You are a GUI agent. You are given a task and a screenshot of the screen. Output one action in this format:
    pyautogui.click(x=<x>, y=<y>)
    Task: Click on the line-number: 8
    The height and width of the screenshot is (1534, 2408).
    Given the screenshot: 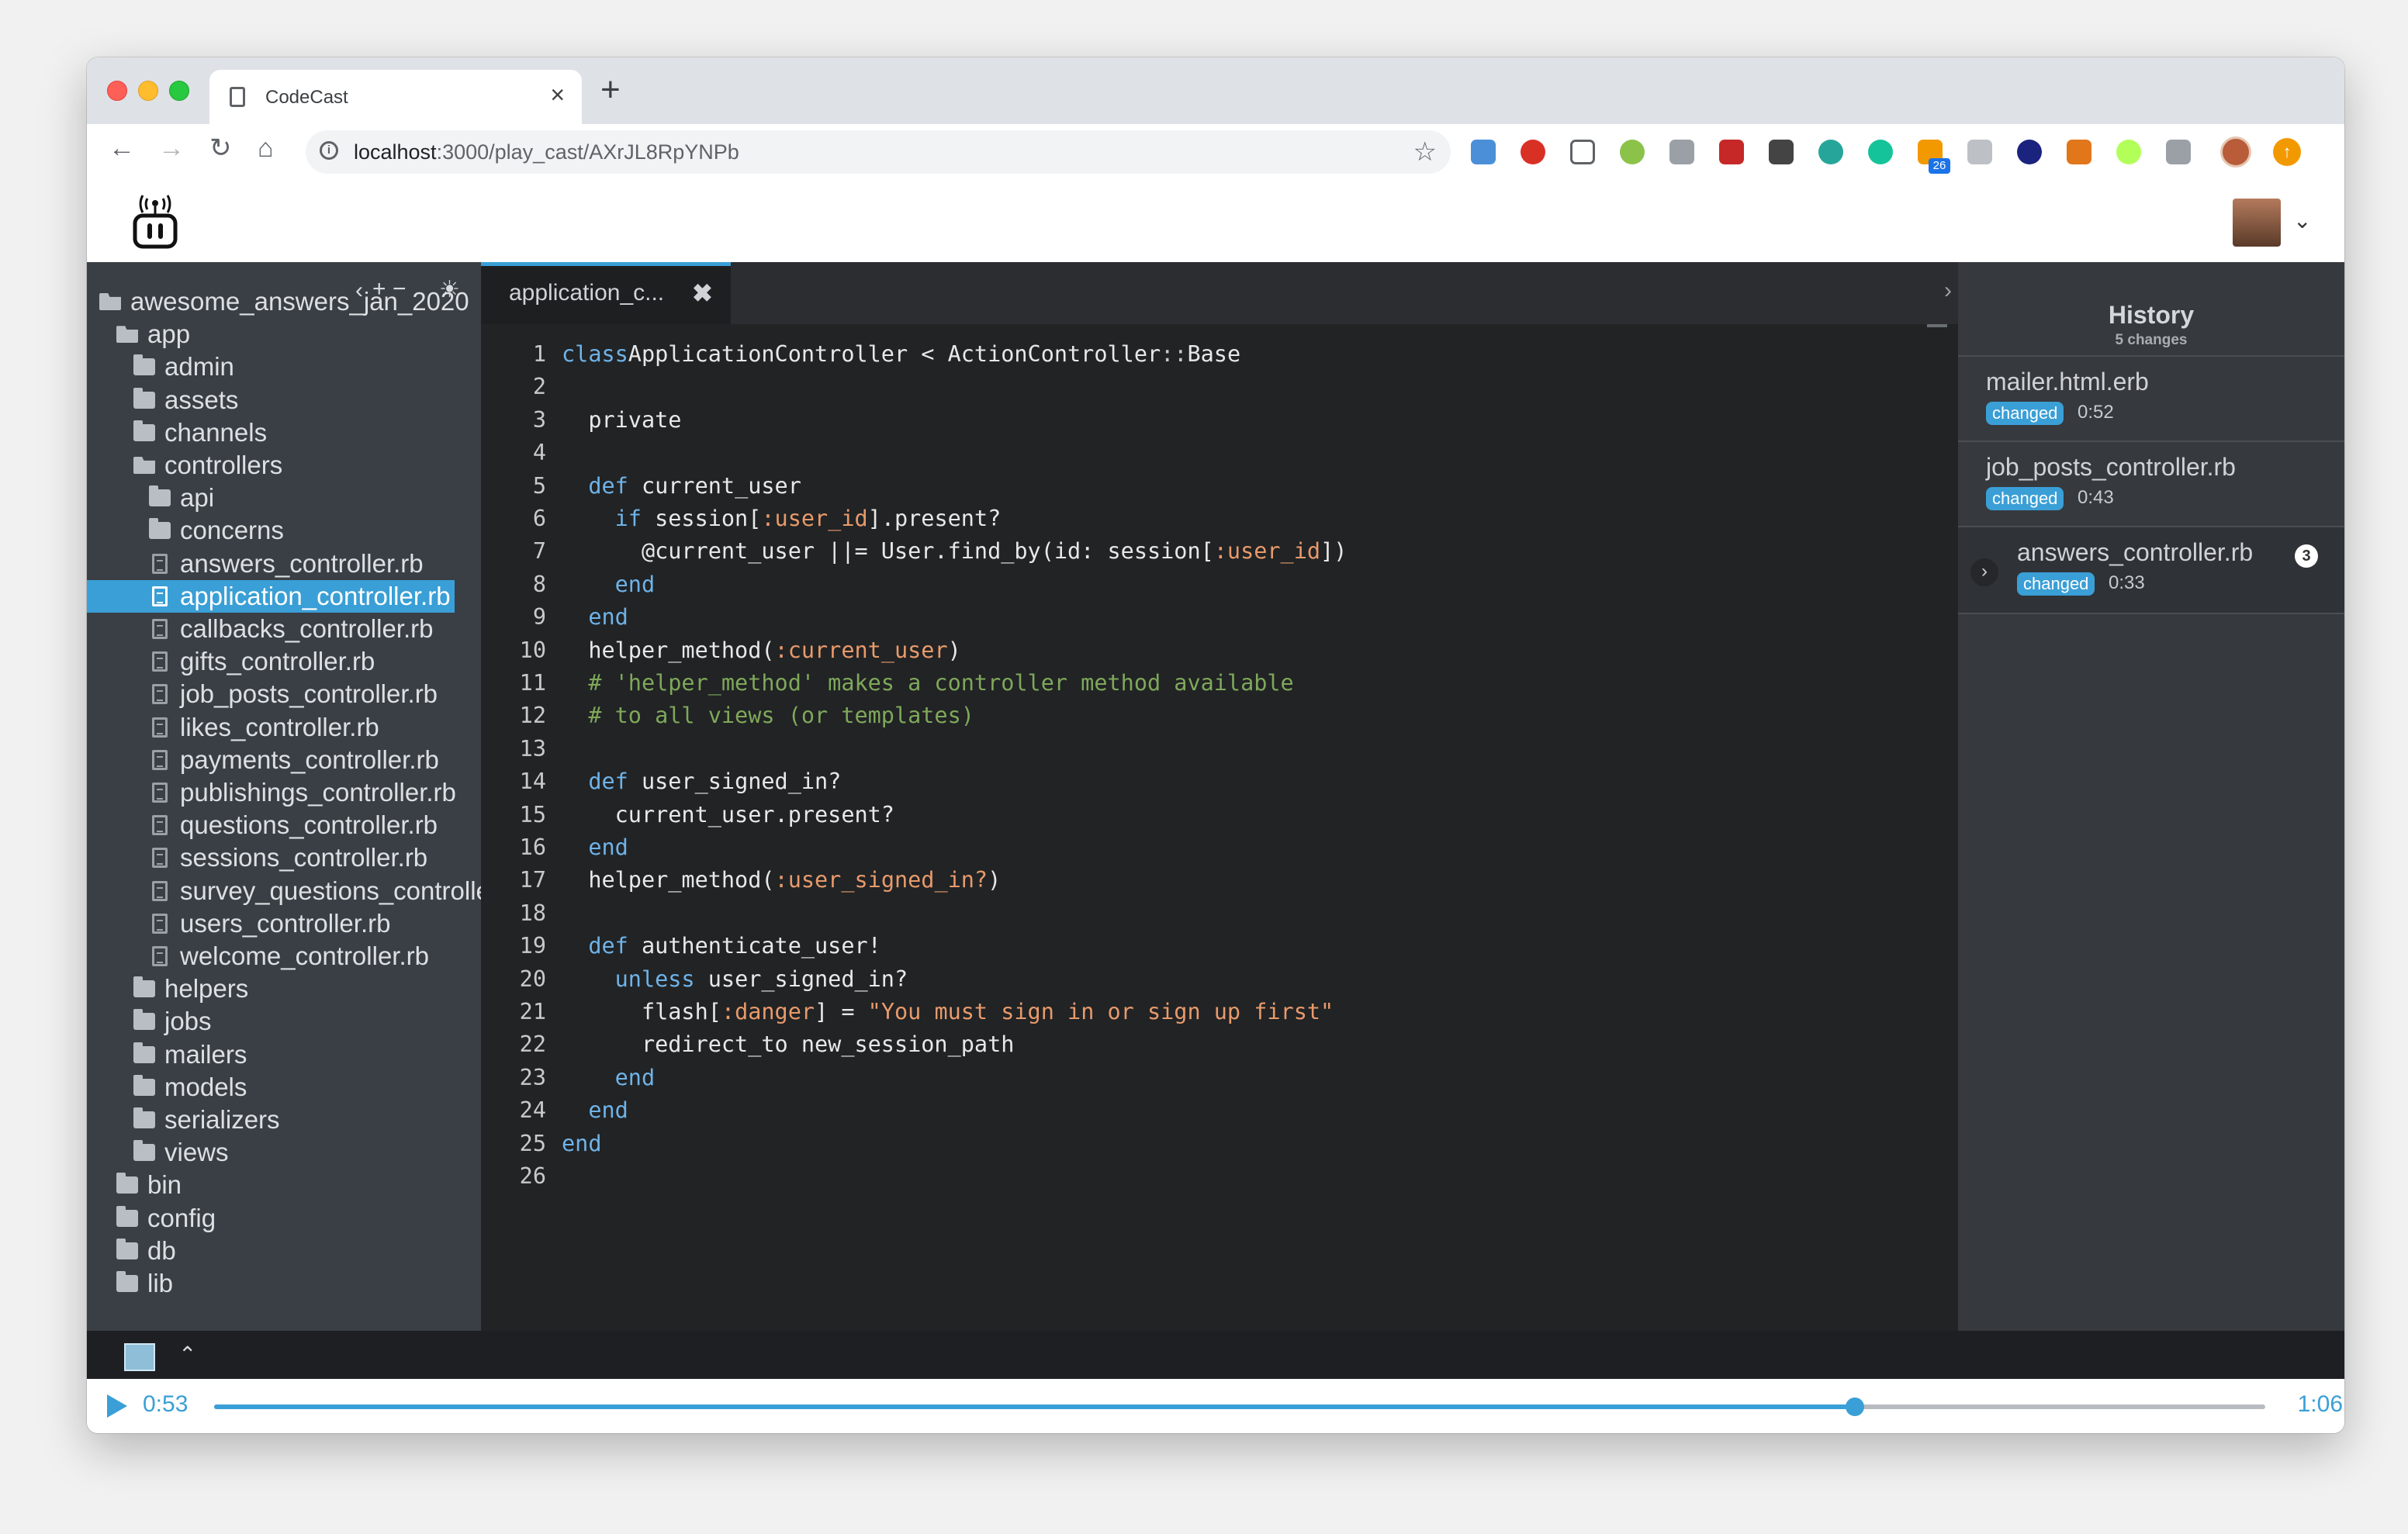 What is the action you would take?
    pyautogui.click(x=539, y=584)
    